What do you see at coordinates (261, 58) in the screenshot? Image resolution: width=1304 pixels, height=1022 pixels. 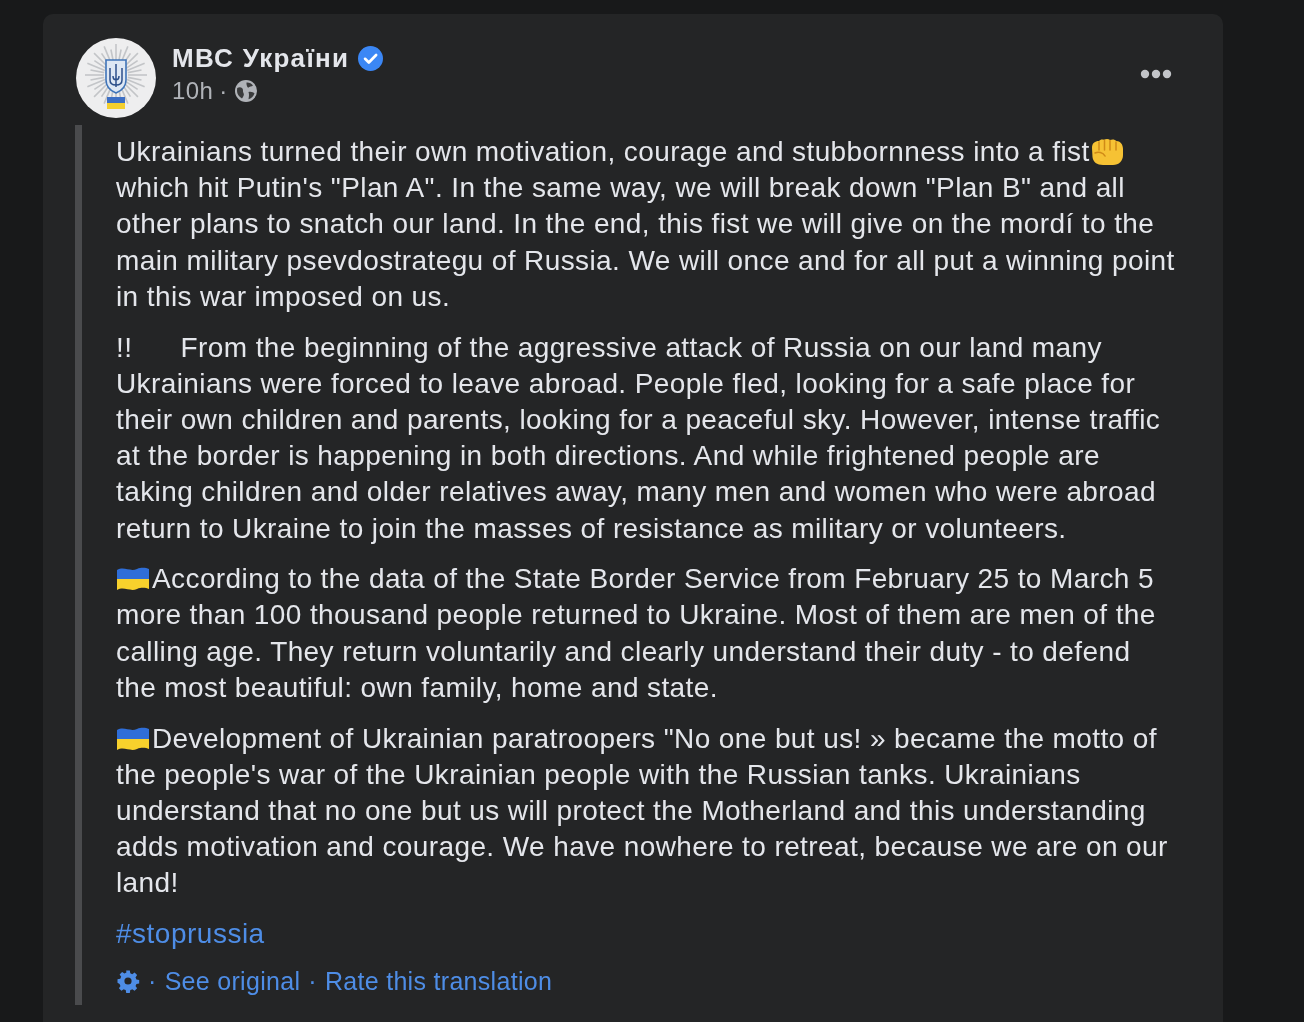 I see `page-name: МВС України` at bounding box center [261, 58].